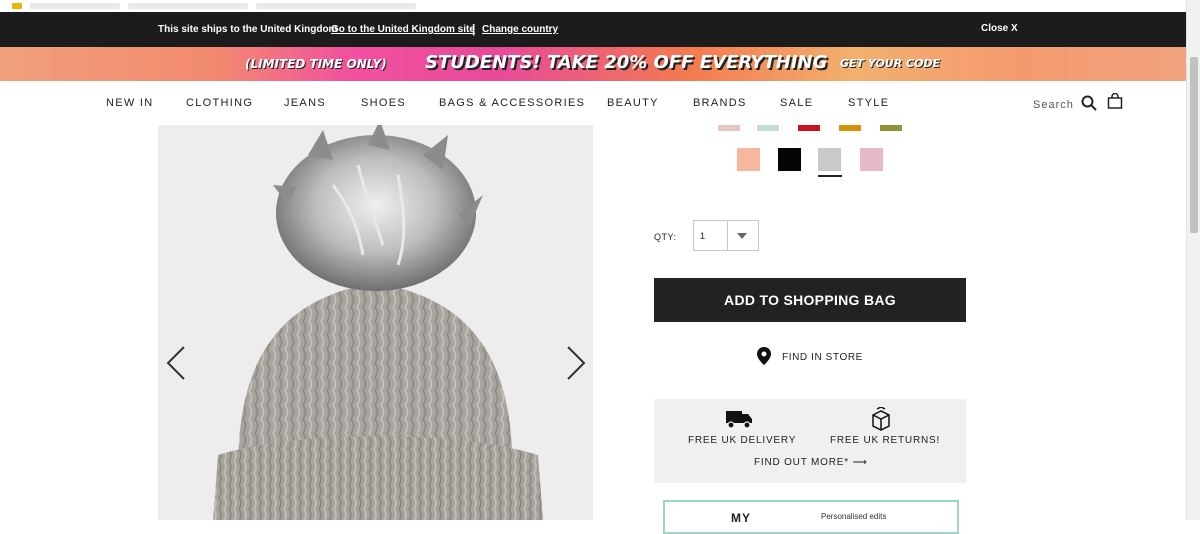 This screenshot has width=1200, height=534. I want to click on bookmark-icon, so click(17, 6).